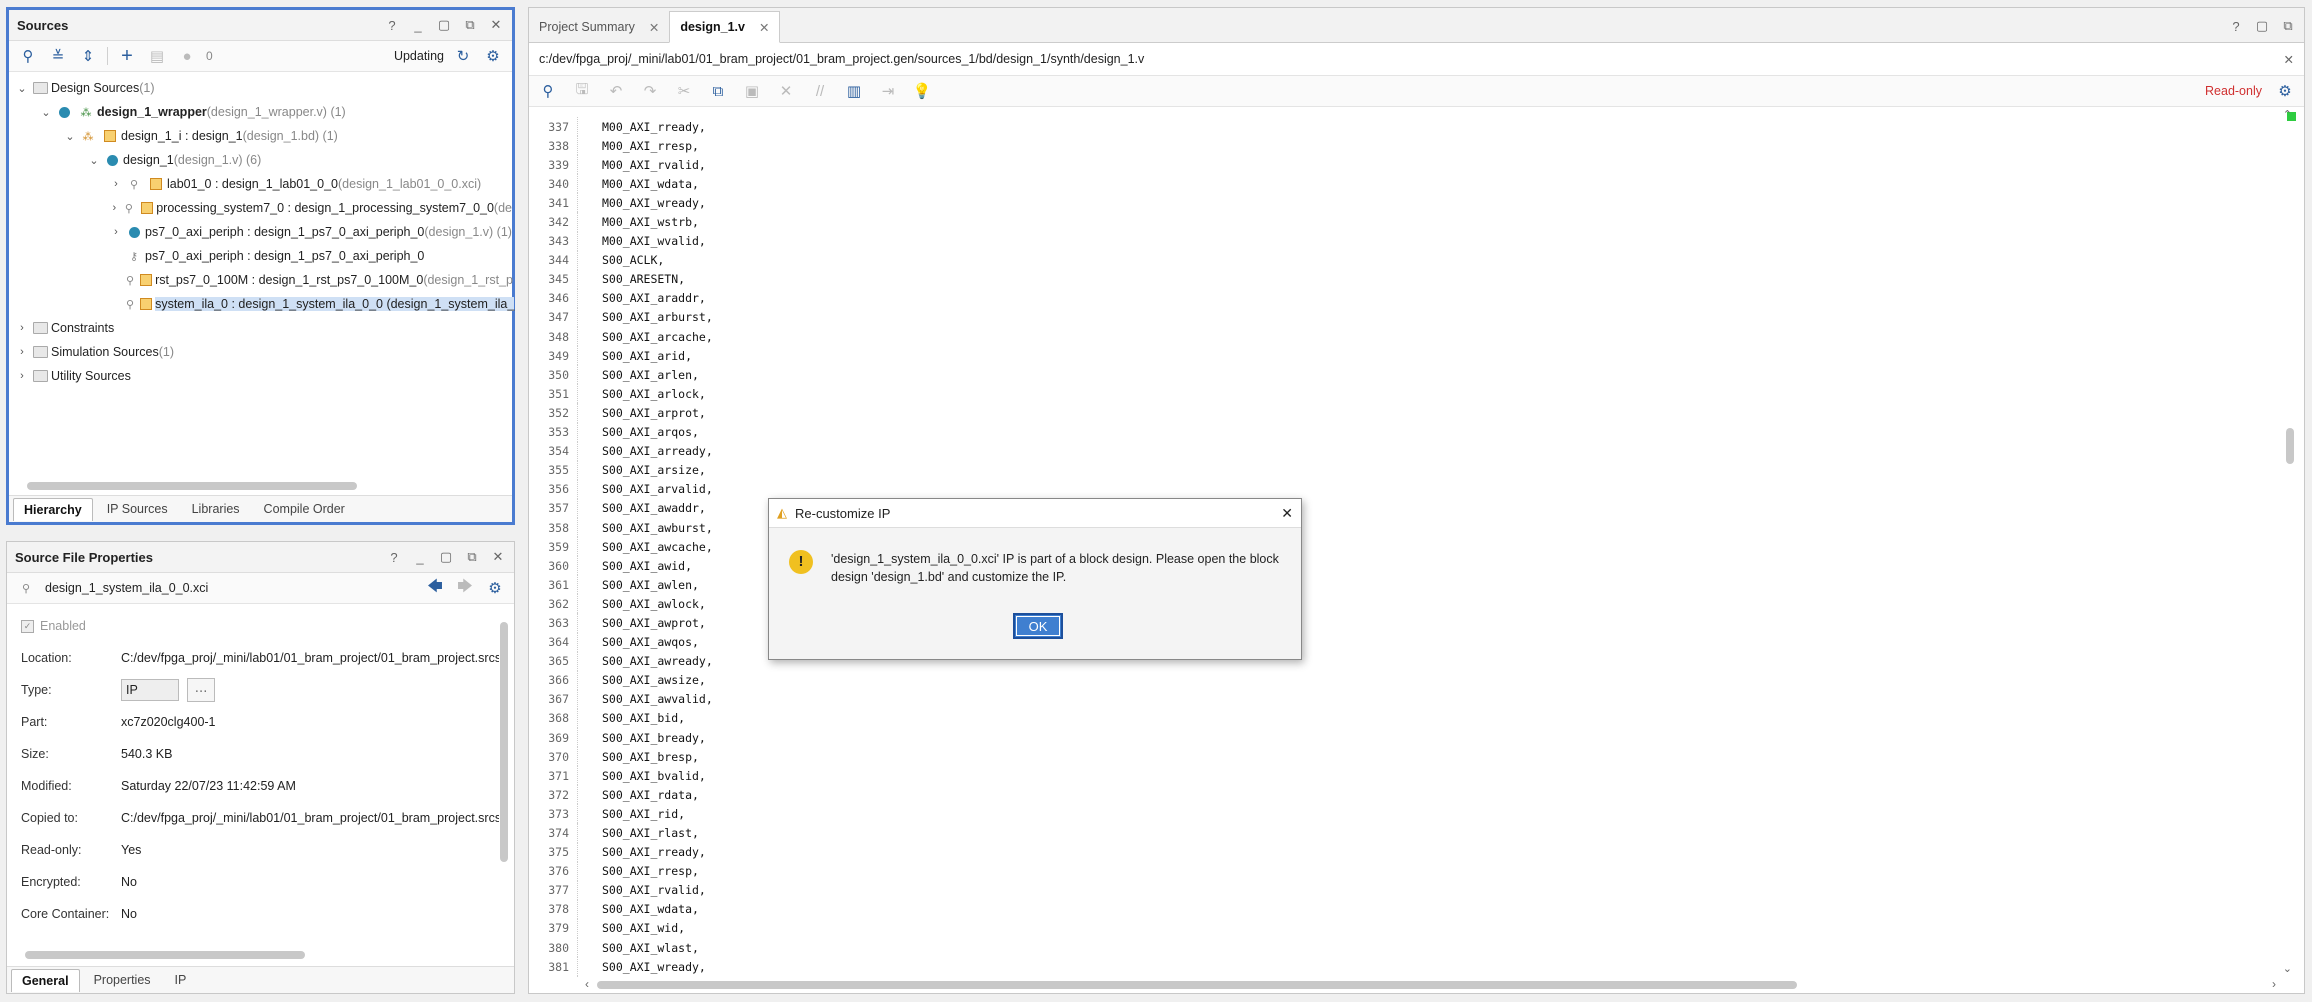 Image resolution: width=2312 pixels, height=1002 pixels. Describe the element at coordinates (53, 509) in the screenshot. I see `tab-hierarchy: Hierarchy` at that location.